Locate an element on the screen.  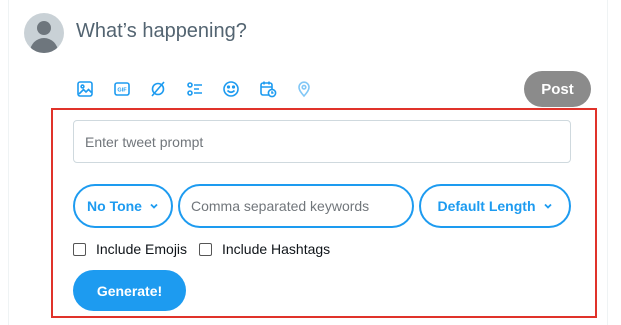
gif-icon: GIF is located at coordinates (122, 89).